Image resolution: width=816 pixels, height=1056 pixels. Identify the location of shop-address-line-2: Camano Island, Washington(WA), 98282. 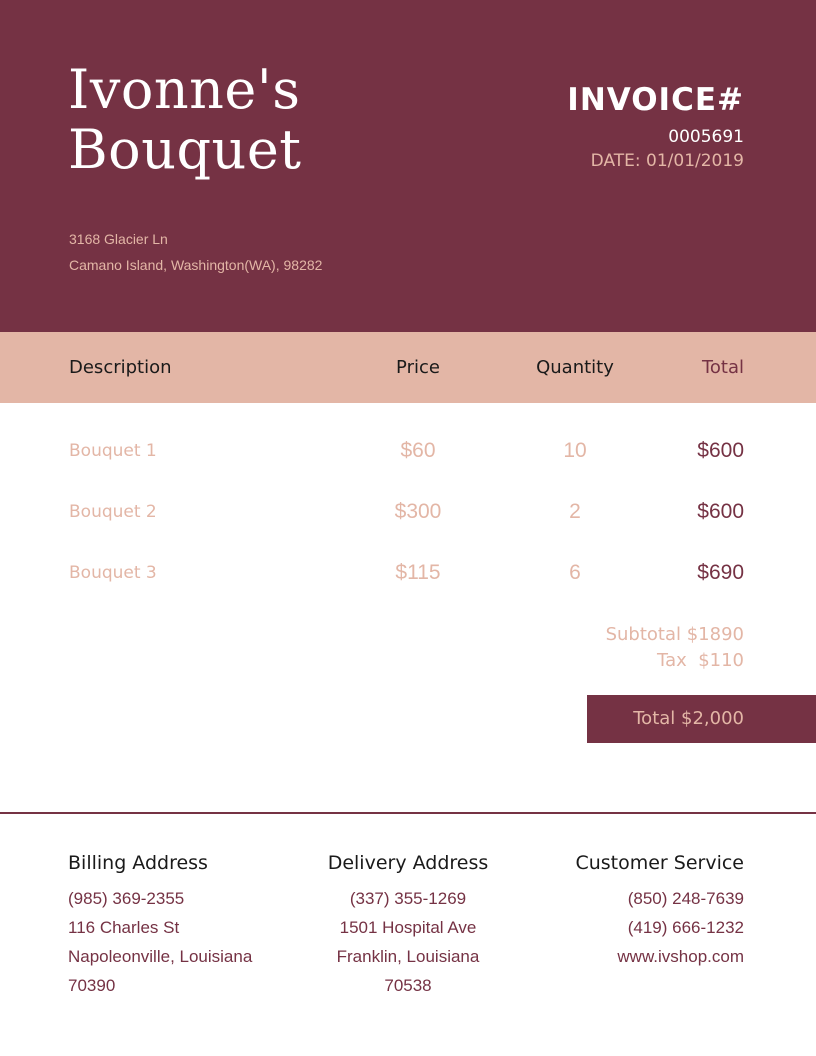
(196, 265).